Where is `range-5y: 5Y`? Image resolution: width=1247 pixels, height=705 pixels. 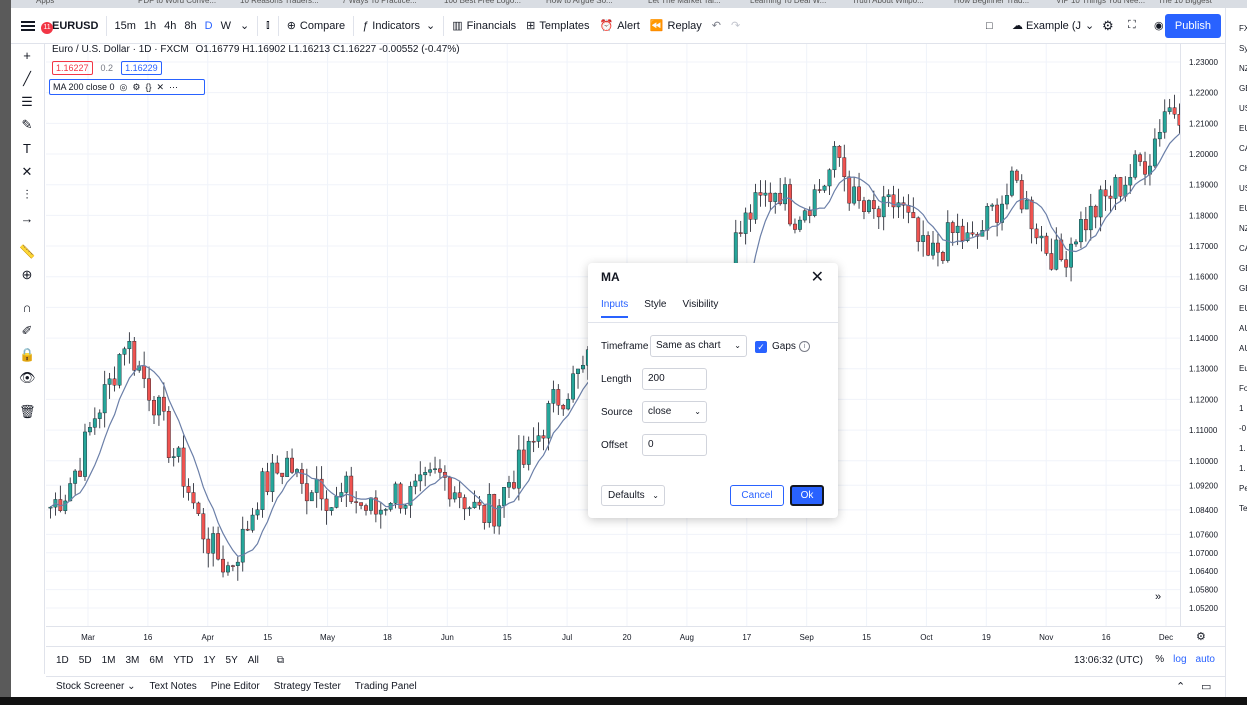
range-5y: 5Y is located at coordinates (232, 660).